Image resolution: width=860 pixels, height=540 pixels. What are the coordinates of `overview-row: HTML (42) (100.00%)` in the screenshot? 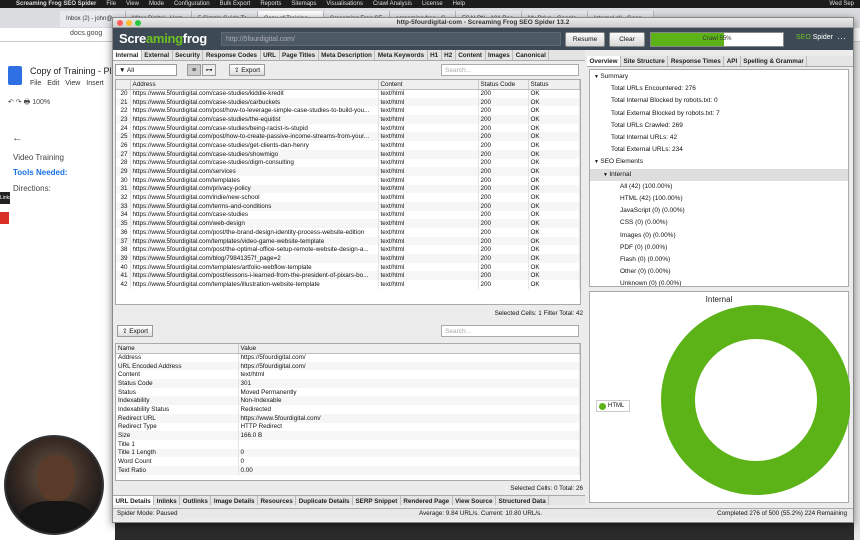 It's located at (719, 199).